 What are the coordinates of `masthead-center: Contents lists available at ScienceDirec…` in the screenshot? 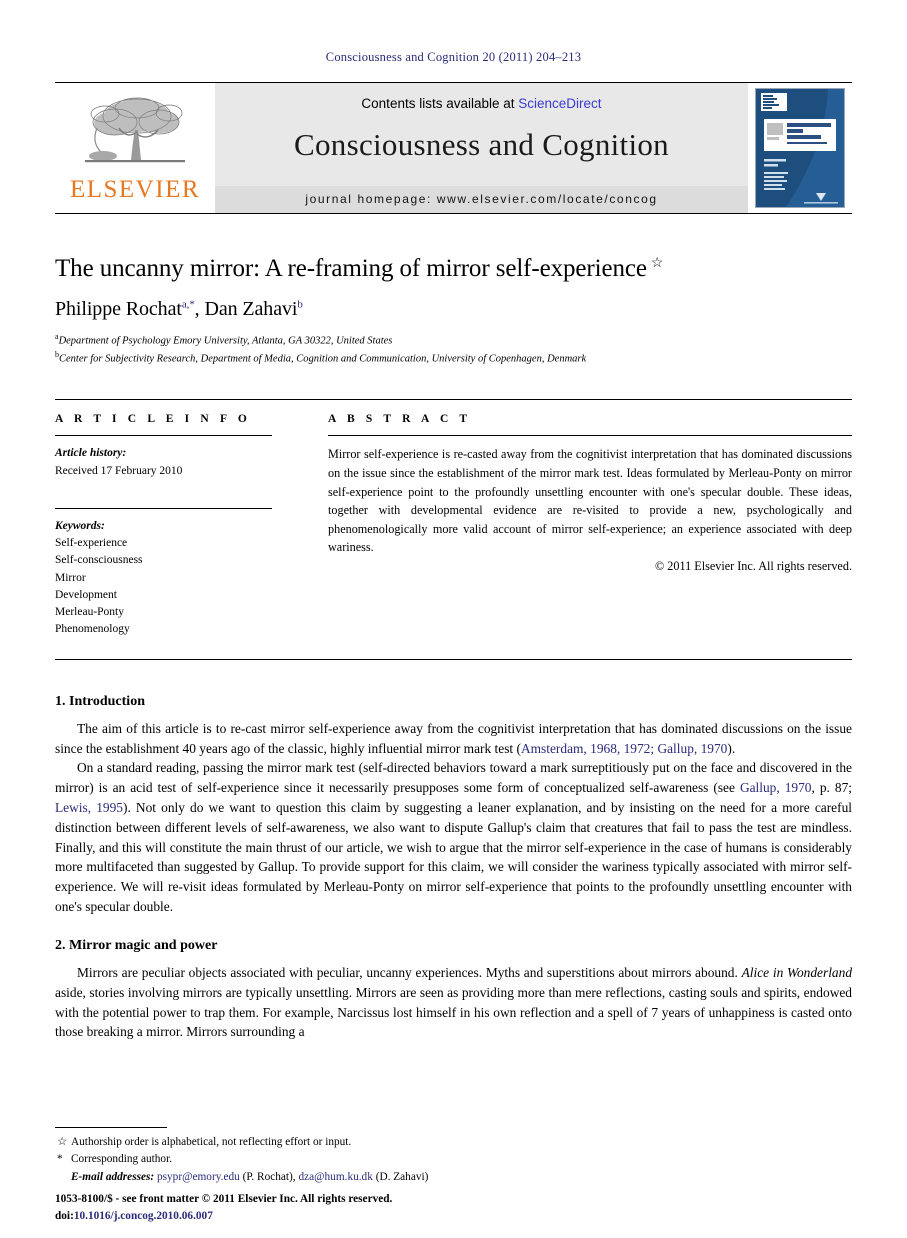 It's located at (481, 148).